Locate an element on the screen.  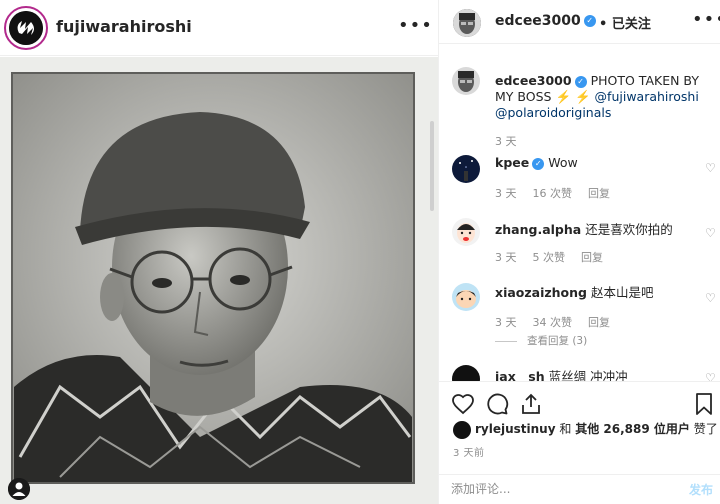
view-replies-label: 查看回复 (3) is located at coordinates (557, 341).